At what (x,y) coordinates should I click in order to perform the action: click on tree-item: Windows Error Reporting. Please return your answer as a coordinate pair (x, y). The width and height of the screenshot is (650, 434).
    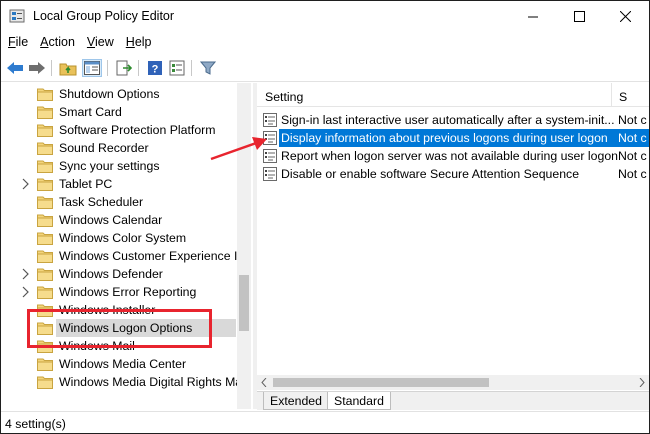
    Looking at the image, I should click on (119, 292).